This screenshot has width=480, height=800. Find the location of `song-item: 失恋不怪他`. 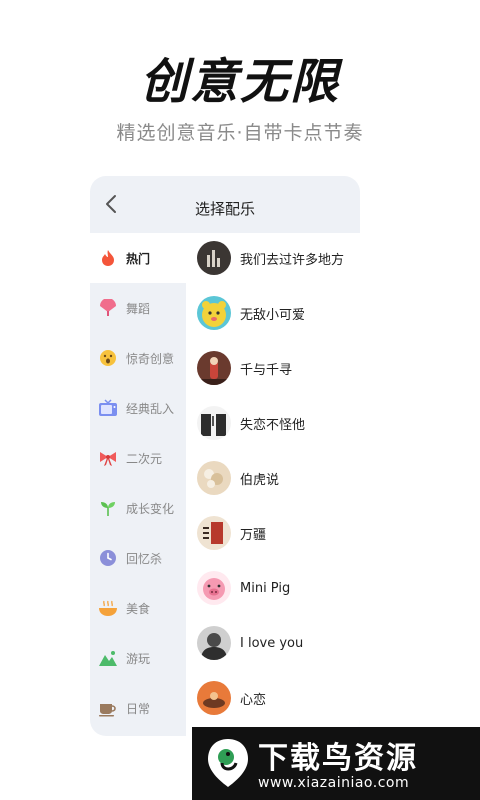

song-item: 失恋不怪他 is located at coordinates (273, 423).